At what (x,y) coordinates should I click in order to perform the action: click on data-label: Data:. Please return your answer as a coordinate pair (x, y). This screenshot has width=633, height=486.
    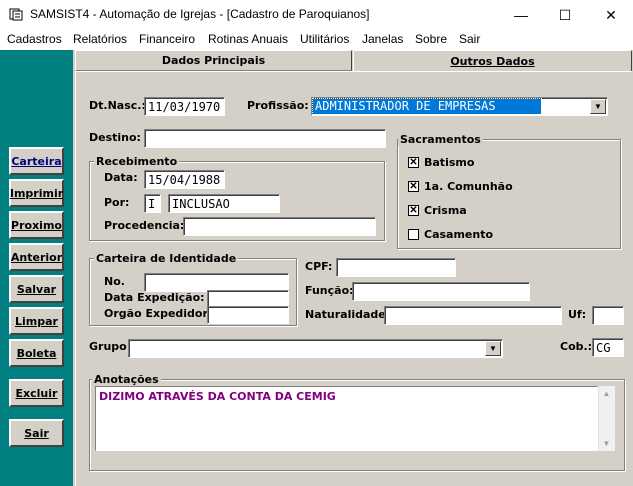
    Looking at the image, I should click on (121, 177).